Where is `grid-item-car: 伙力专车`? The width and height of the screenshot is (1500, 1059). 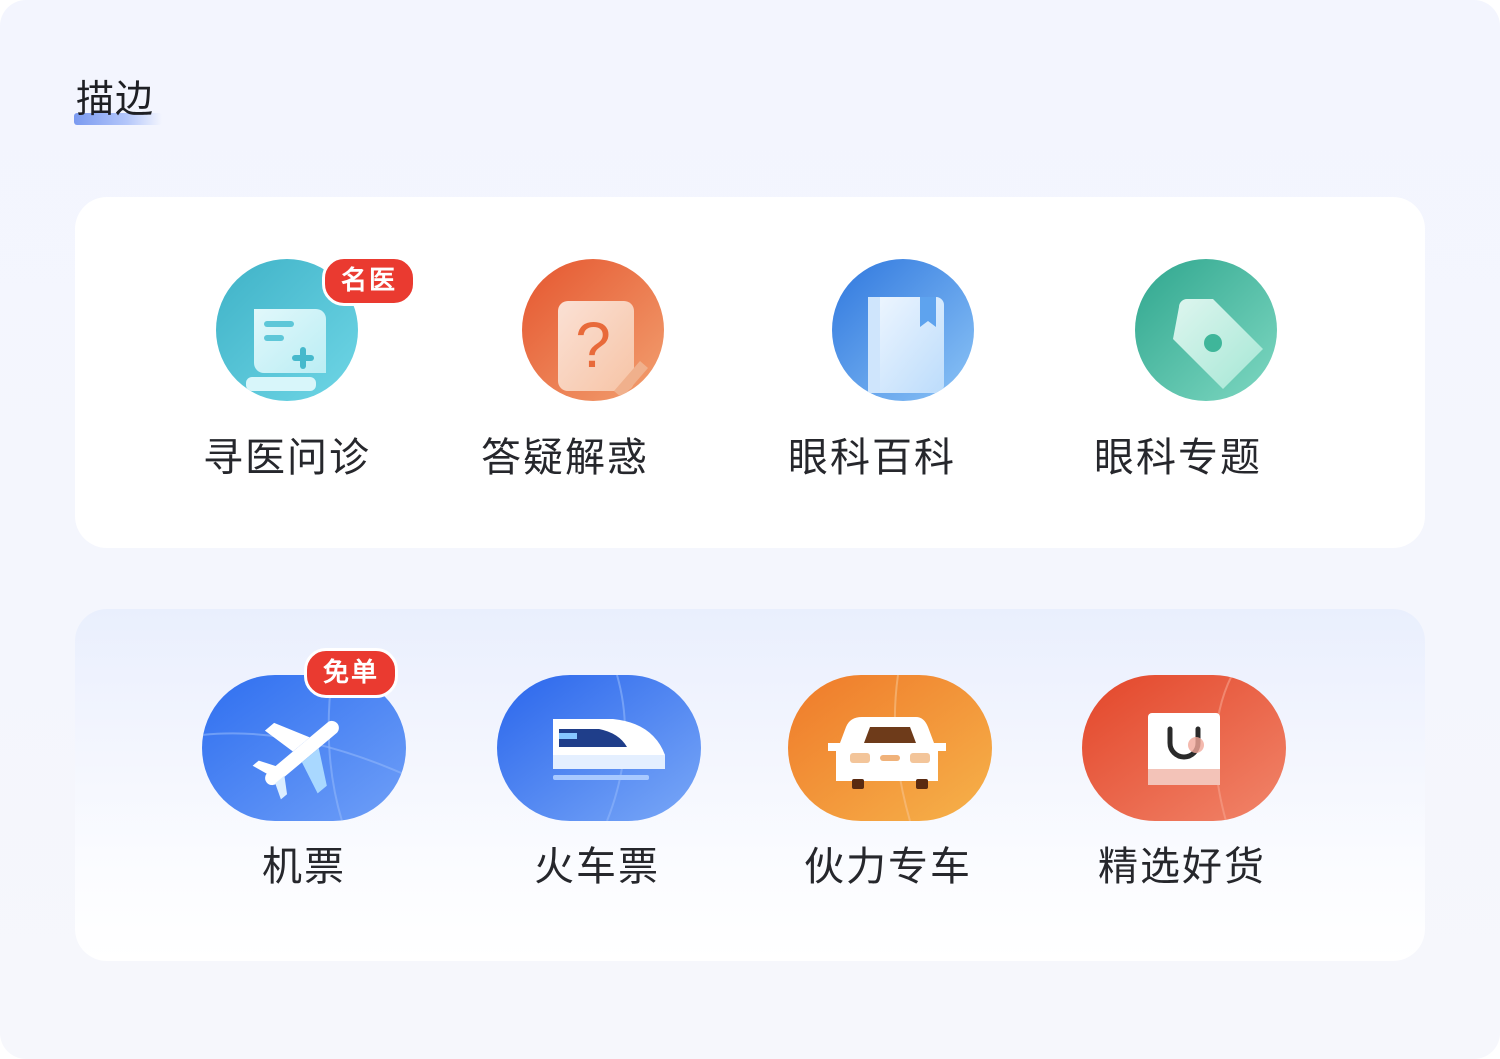 grid-item-car: 伙力专车 is located at coordinates (888, 785).